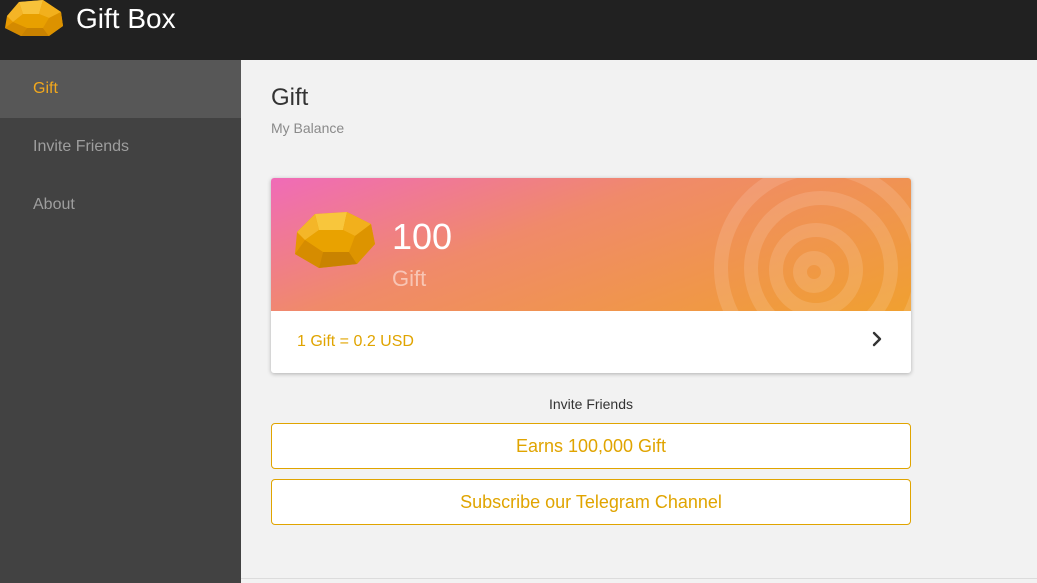  I want to click on balance-unit: Gift, so click(409, 278).